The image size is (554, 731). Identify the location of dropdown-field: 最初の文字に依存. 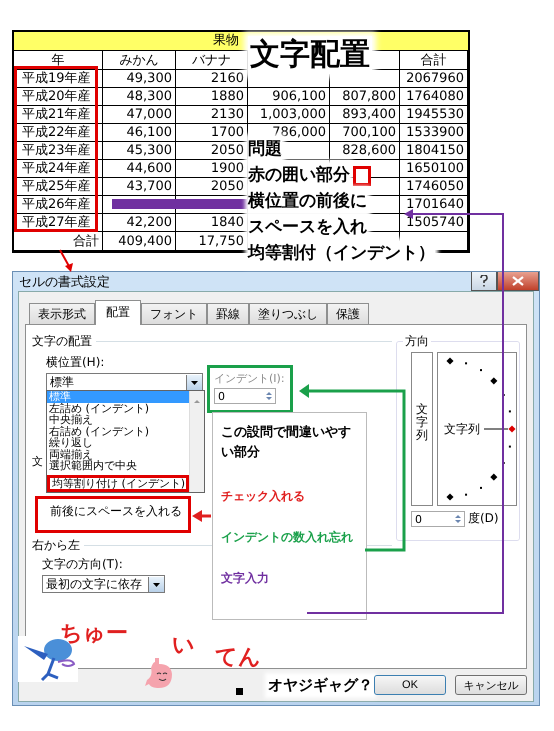
(103, 584).